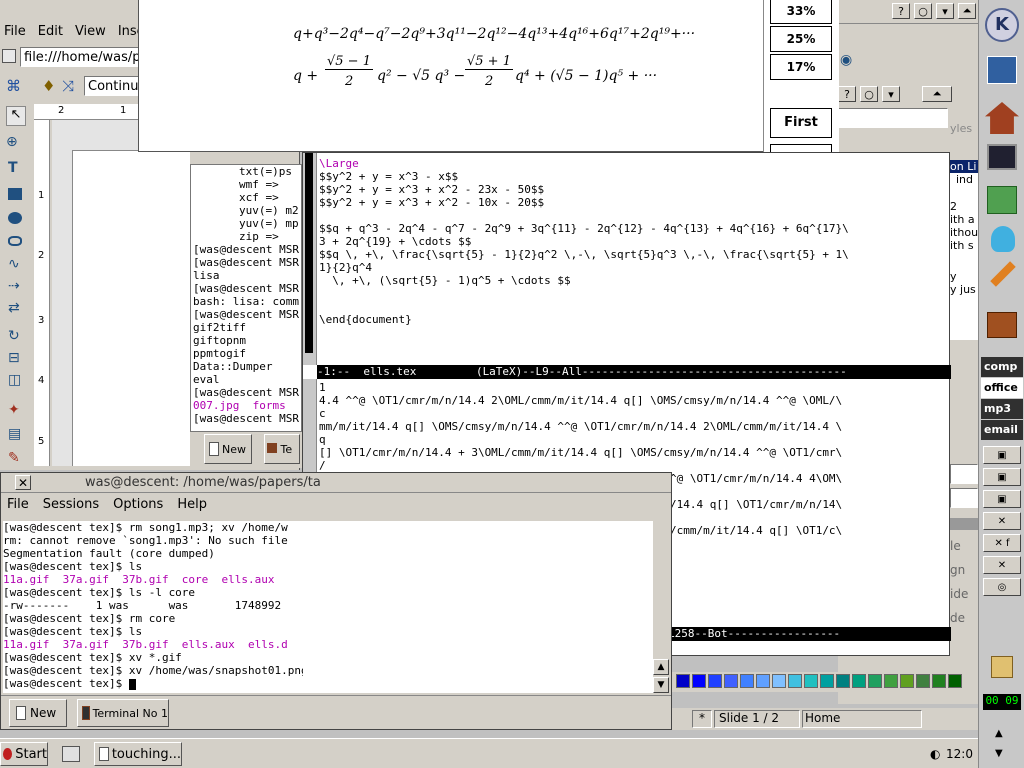 Image resolution: width=1024 pixels, height=768 pixels. What do you see at coordinates (85, 57) in the screenshot?
I see `url-input: file:///home/was/p` at bounding box center [85, 57].